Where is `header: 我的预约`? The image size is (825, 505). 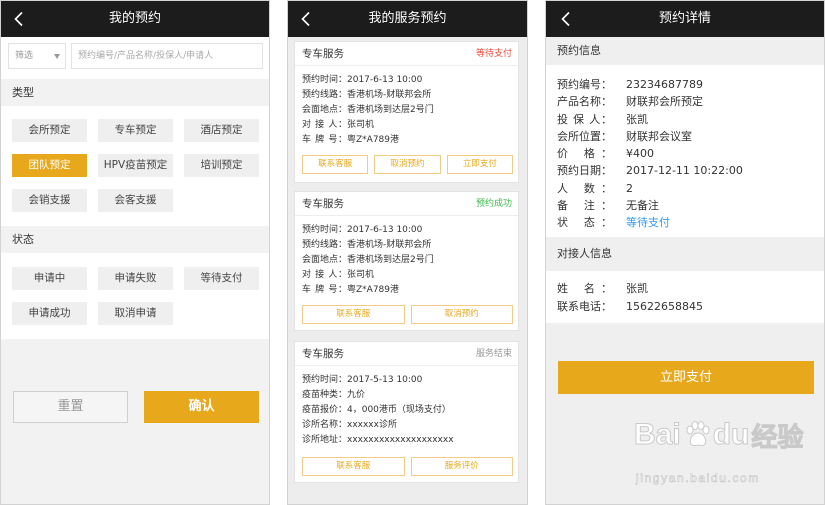 header: 我的预约 is located at coordinates (135, 19).